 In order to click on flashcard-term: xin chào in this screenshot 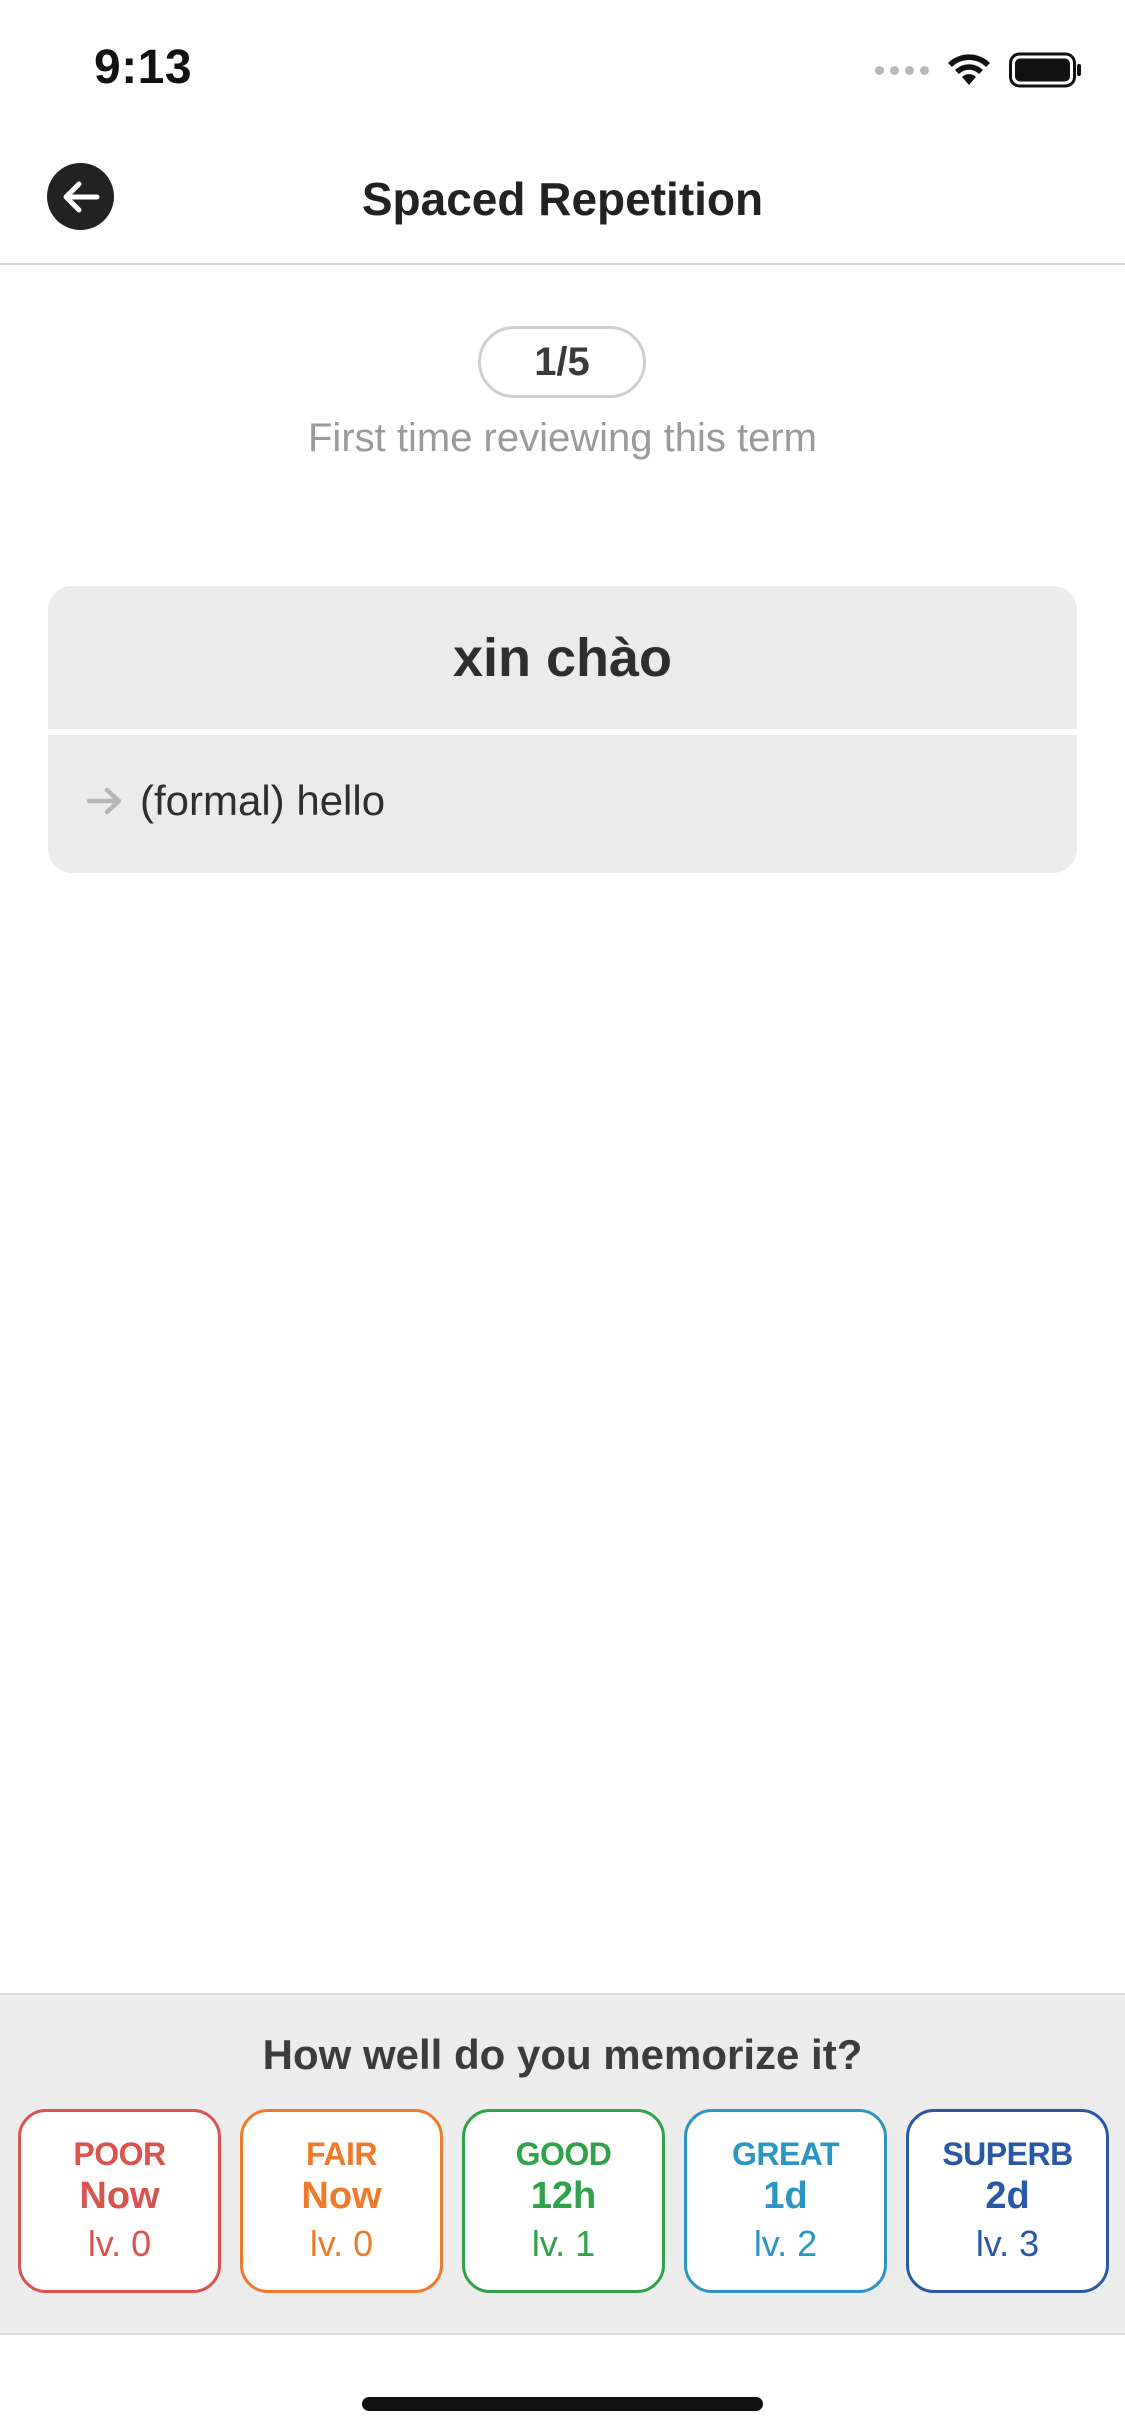, I will do `click(562, 660)`.